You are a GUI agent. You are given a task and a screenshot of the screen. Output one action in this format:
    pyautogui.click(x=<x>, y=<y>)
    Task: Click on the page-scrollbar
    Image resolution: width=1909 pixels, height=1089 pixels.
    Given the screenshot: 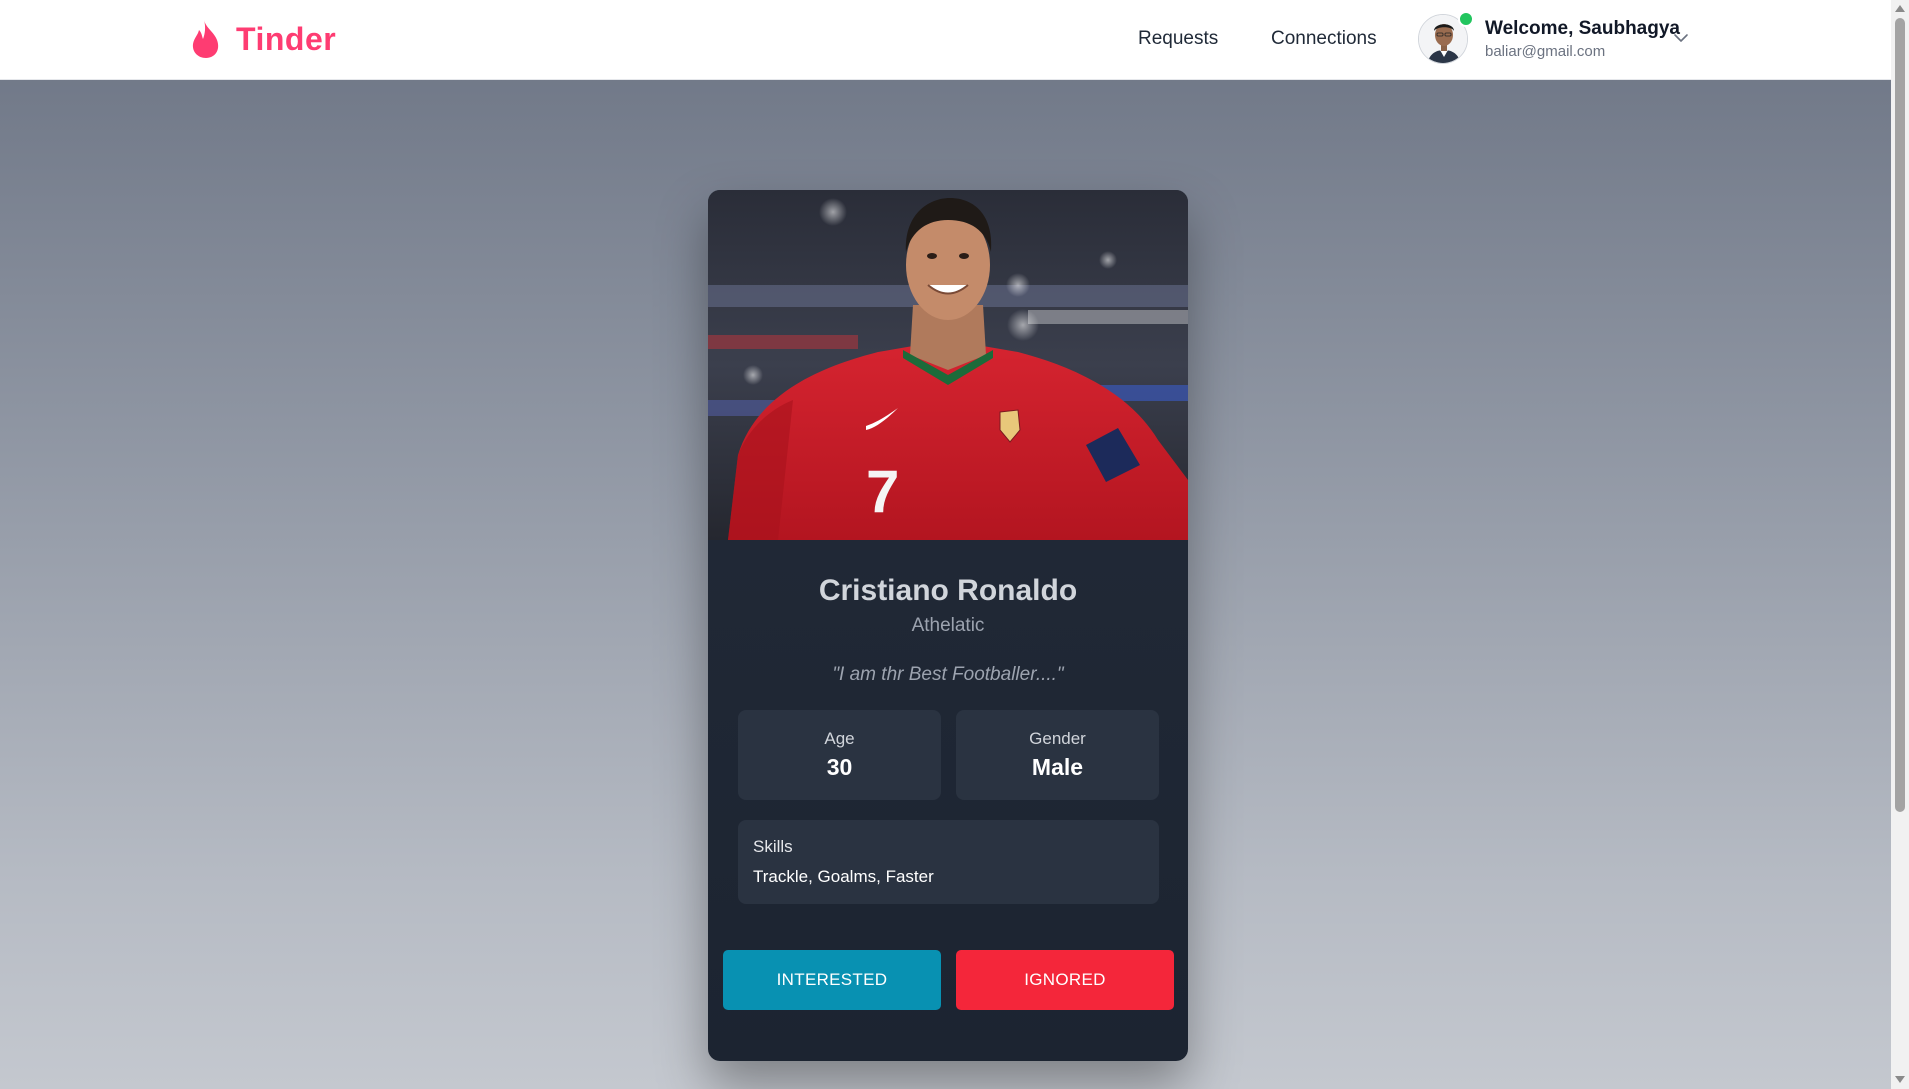 What is the action you would take?
    pyautogui.click(x=1900, y=544)
    